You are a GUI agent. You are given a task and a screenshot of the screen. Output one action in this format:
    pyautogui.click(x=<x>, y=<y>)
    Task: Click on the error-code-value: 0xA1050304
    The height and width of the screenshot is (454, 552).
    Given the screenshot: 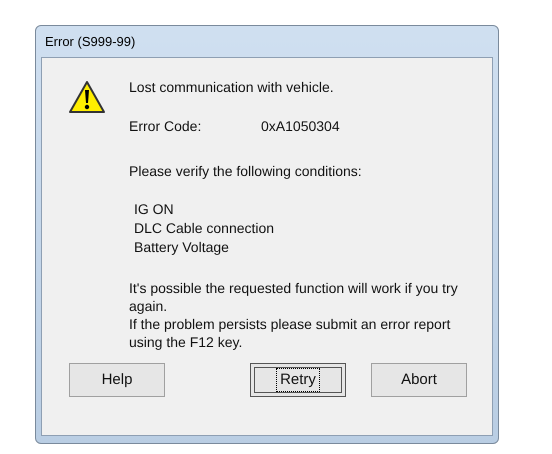 What is the action you would take?
    pyautogui.click(x=300, y=126)
    